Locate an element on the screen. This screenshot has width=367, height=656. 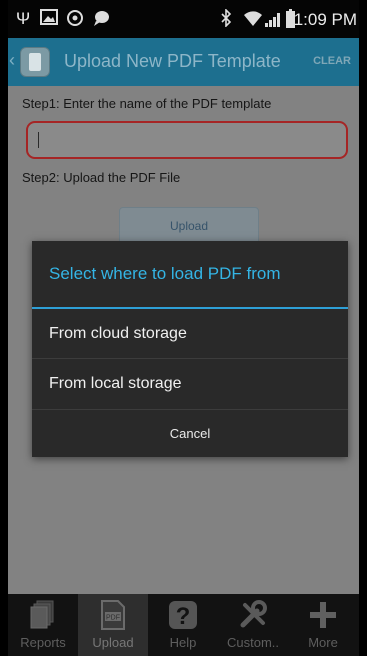
tab-more: More is located at coordinates (323, 625).